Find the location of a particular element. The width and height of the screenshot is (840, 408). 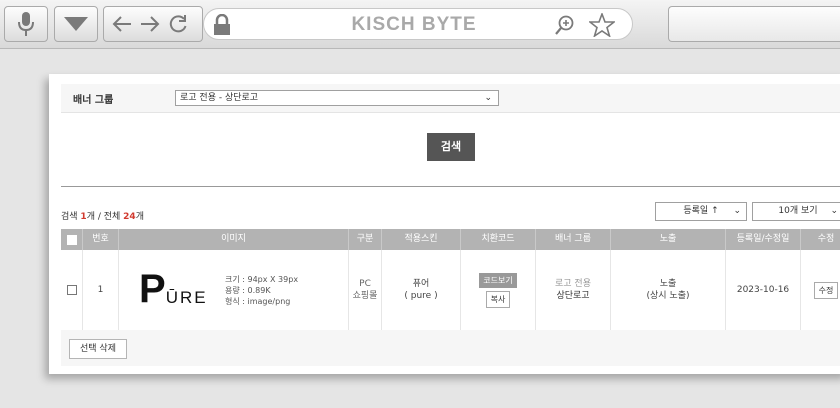

header-image: 이미지 is located at coordinates (234, 239).